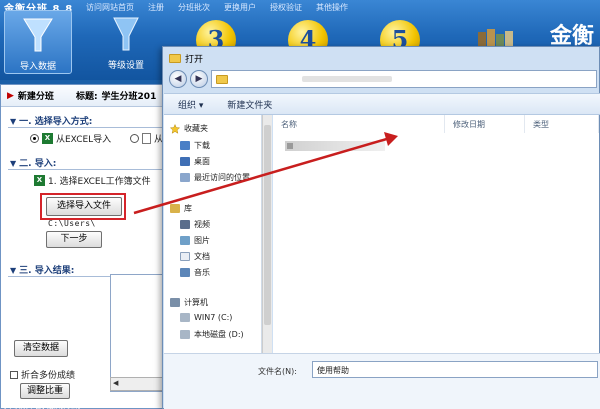  I want to click on music-icon, so click(185, 272).